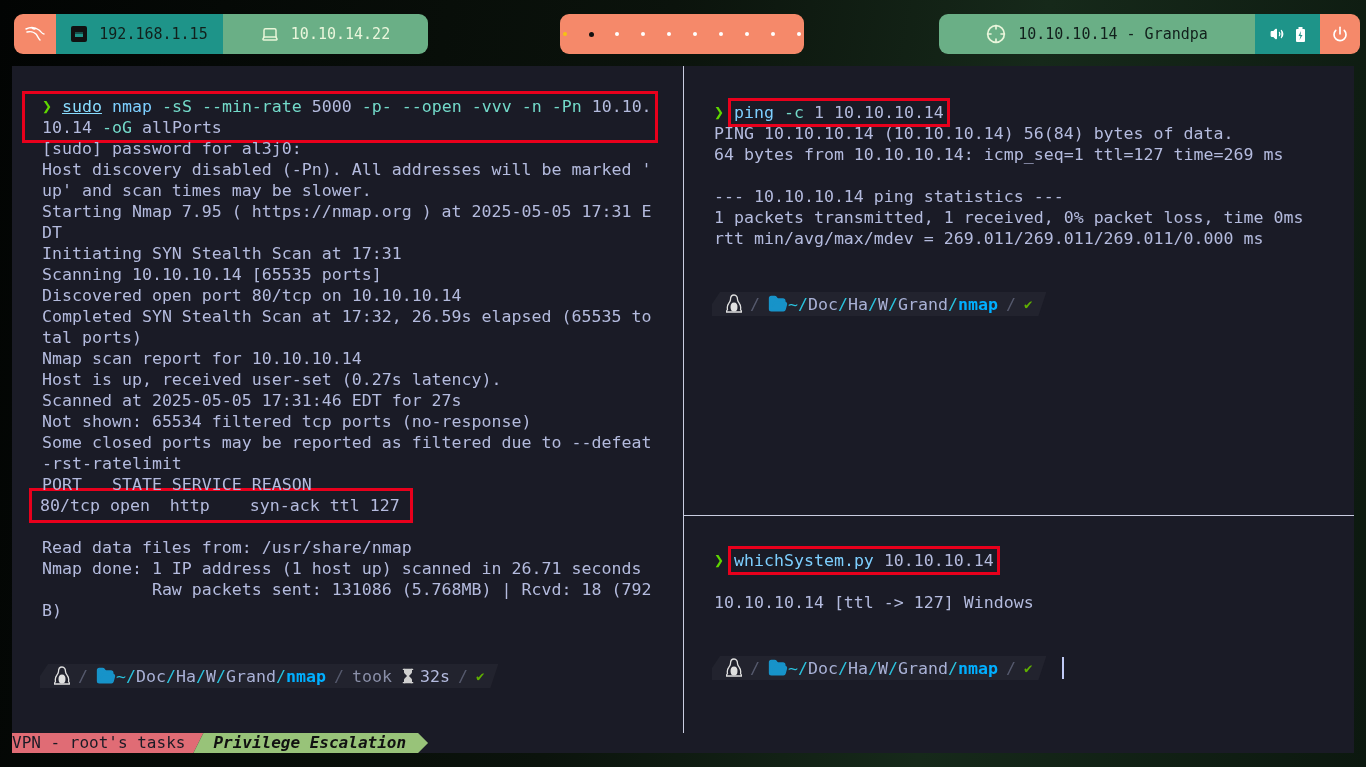  Describe the element at coordinates (839, 112) in the screenshot. I see `command-text: ping -c 1 10.10.10.14` at that location.